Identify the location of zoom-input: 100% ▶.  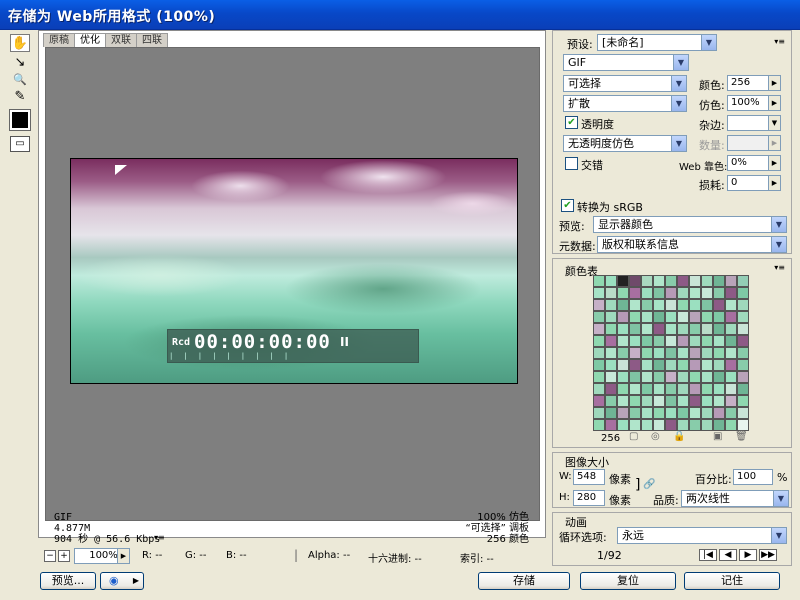
(102, 556).